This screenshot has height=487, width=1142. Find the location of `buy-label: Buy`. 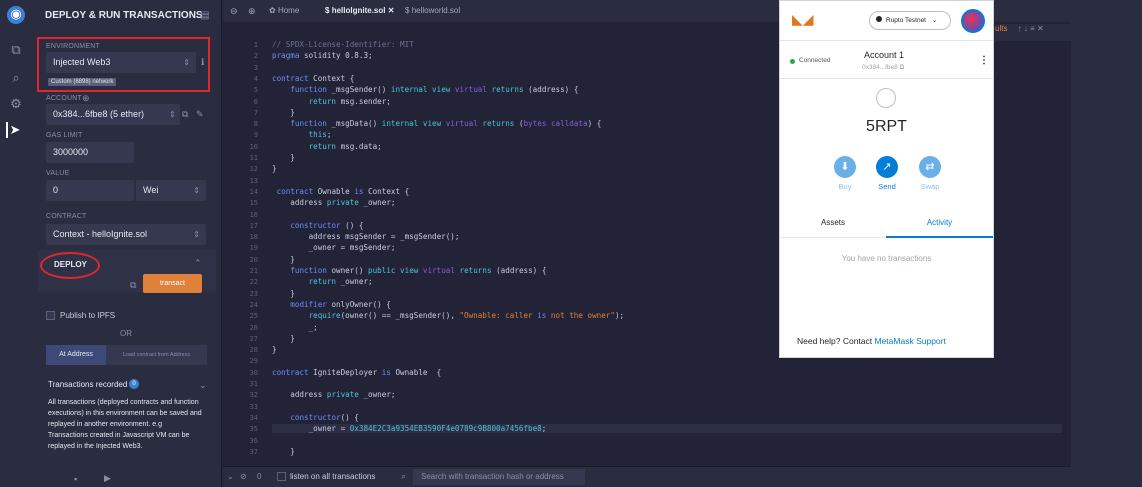

buy-label: Buy is located at coordinates (845, 186).